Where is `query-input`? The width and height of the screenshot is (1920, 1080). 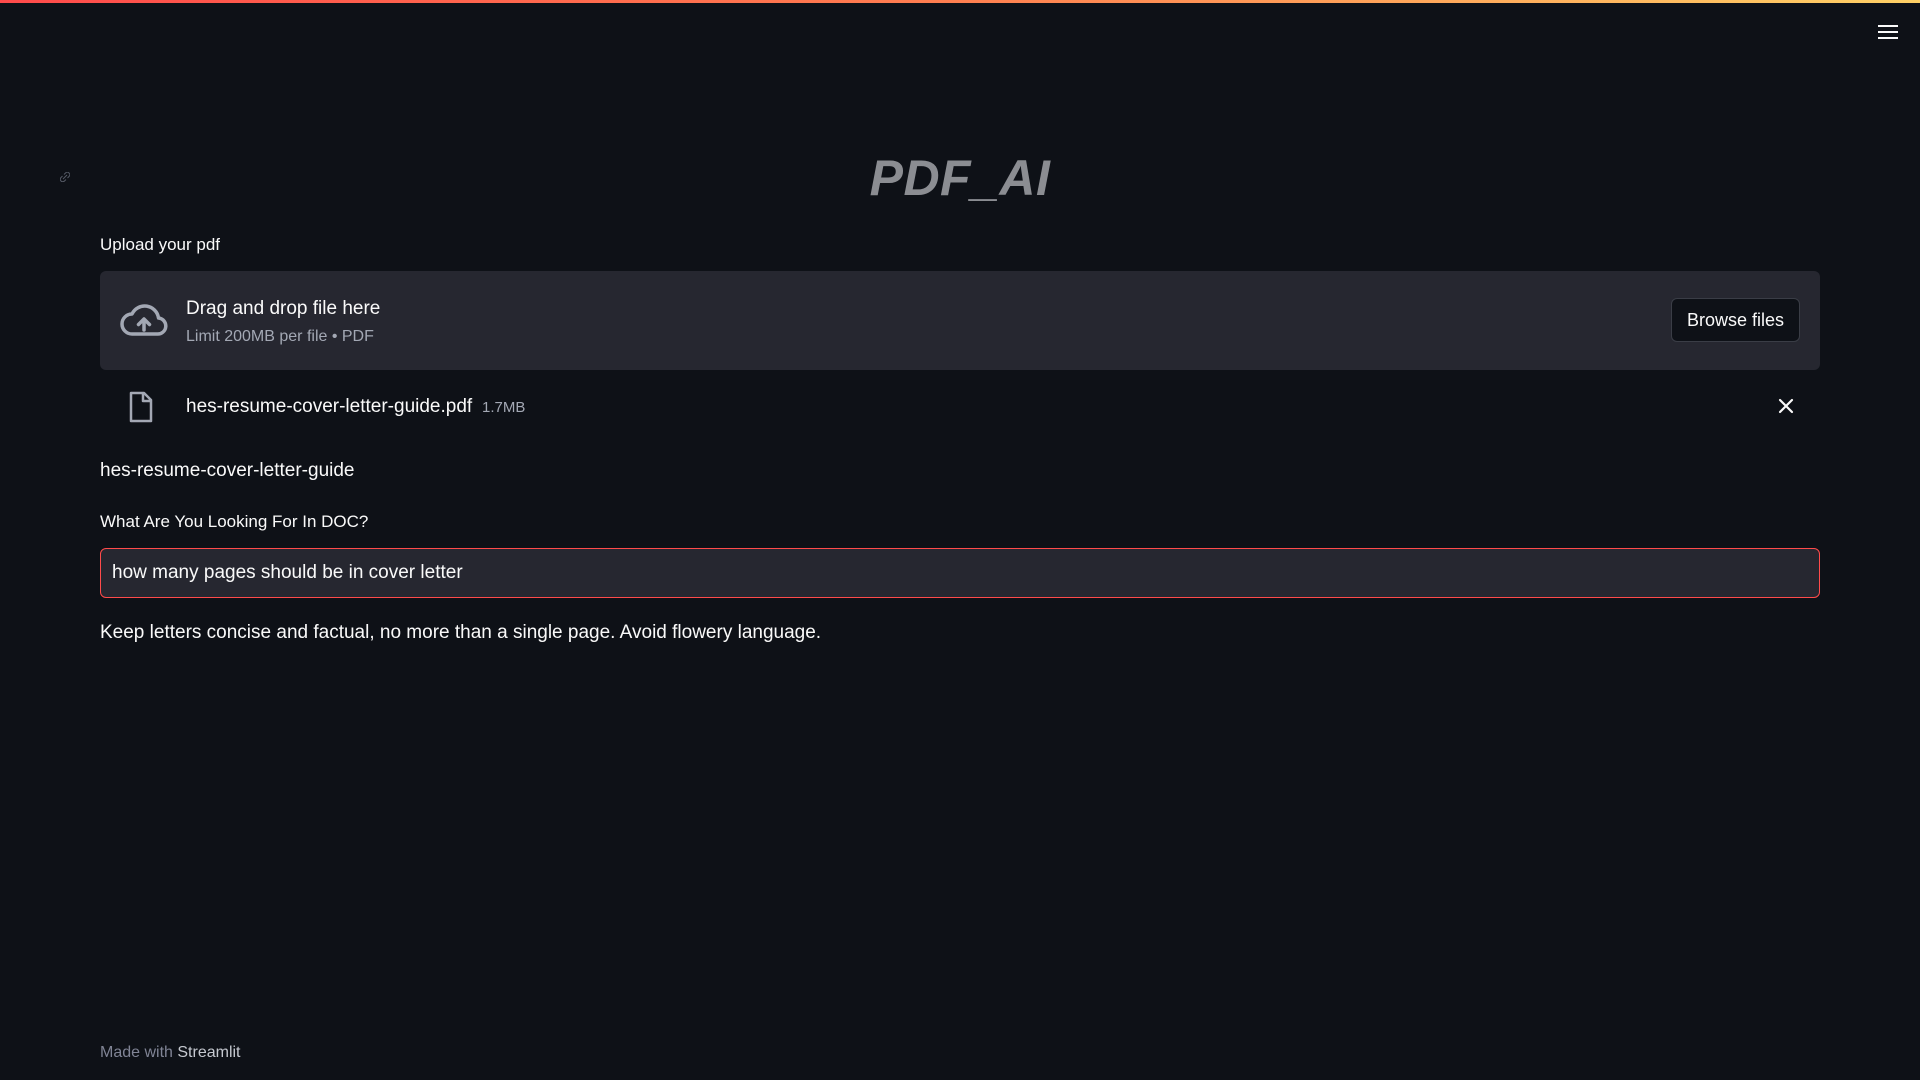 query-input is located at coordinates (960, 573).